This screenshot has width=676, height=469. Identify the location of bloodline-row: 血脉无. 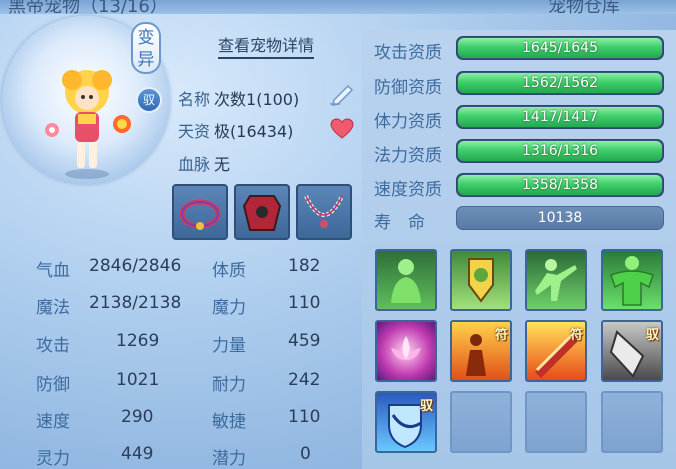
(204, 163).